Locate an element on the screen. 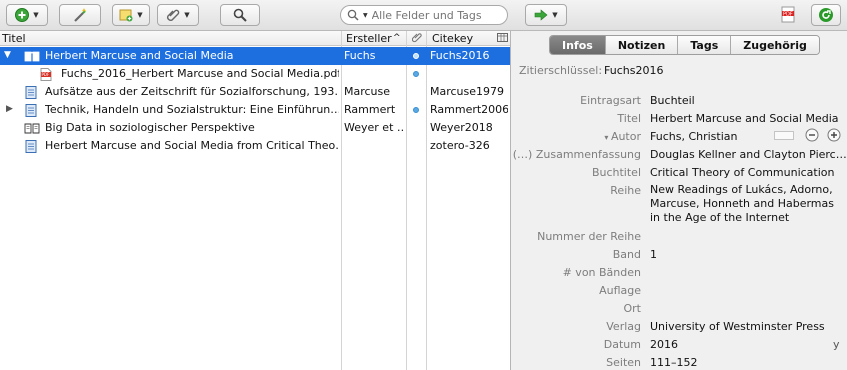 This screenshot has width=847, height=370. item-creator: Marcuse is located at coordinates (367, 91).